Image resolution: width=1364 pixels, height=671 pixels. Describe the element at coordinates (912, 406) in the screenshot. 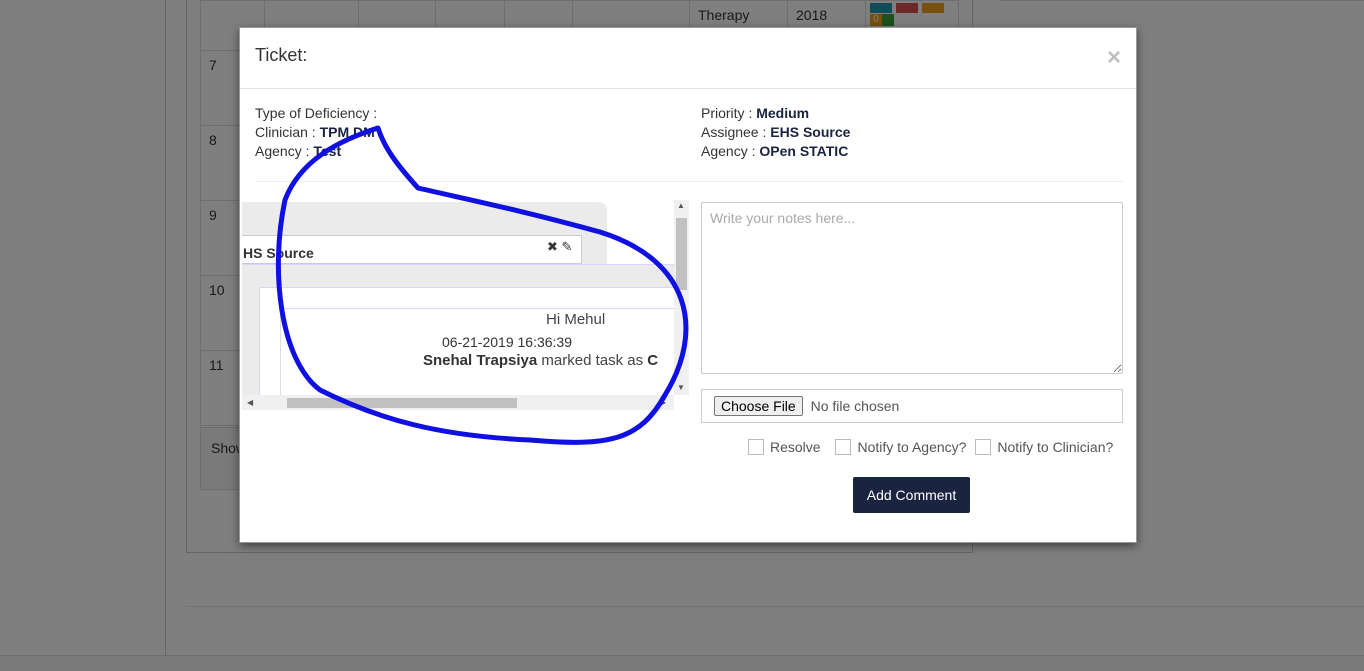

I see `file-upload: Choose File No file chosen` at that location.